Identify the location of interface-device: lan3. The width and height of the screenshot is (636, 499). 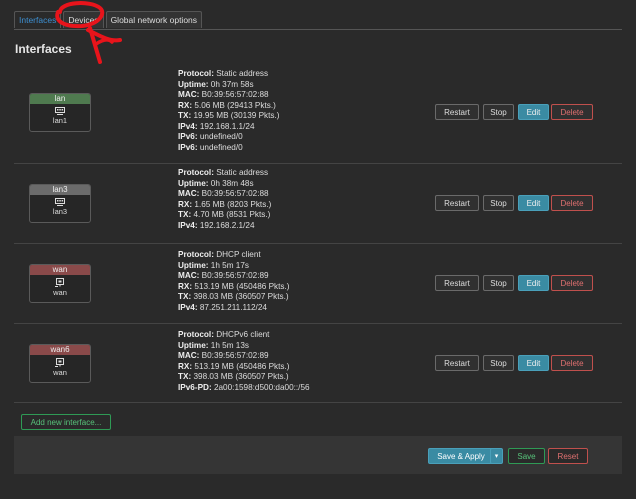
(60, 211).